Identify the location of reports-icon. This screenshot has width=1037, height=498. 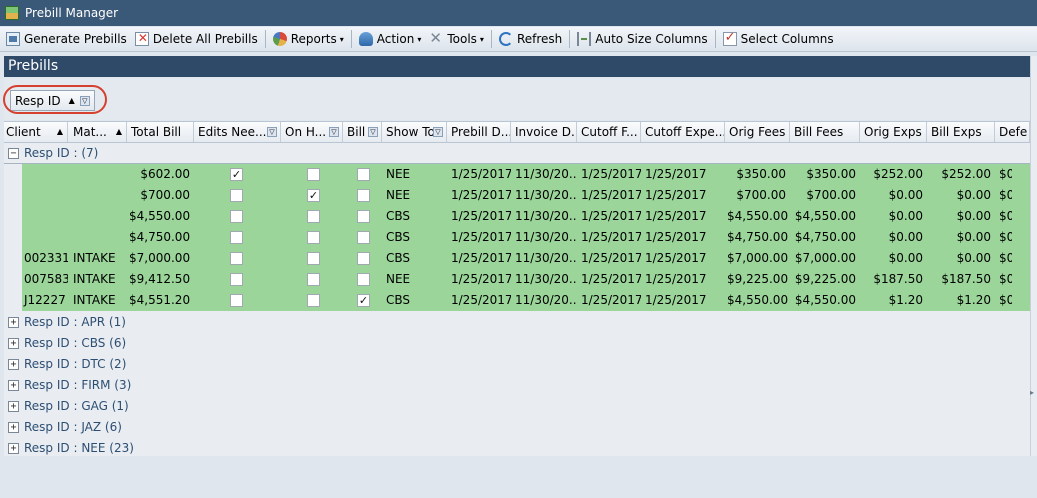
(279, 39).